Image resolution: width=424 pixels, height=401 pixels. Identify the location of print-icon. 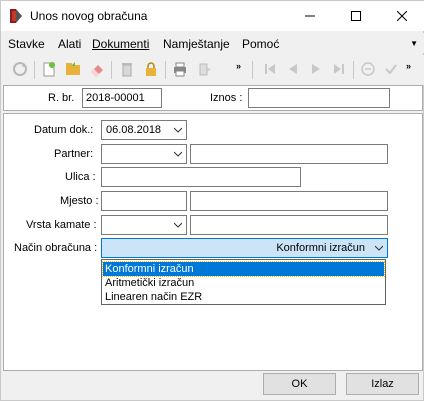
(180, 69).